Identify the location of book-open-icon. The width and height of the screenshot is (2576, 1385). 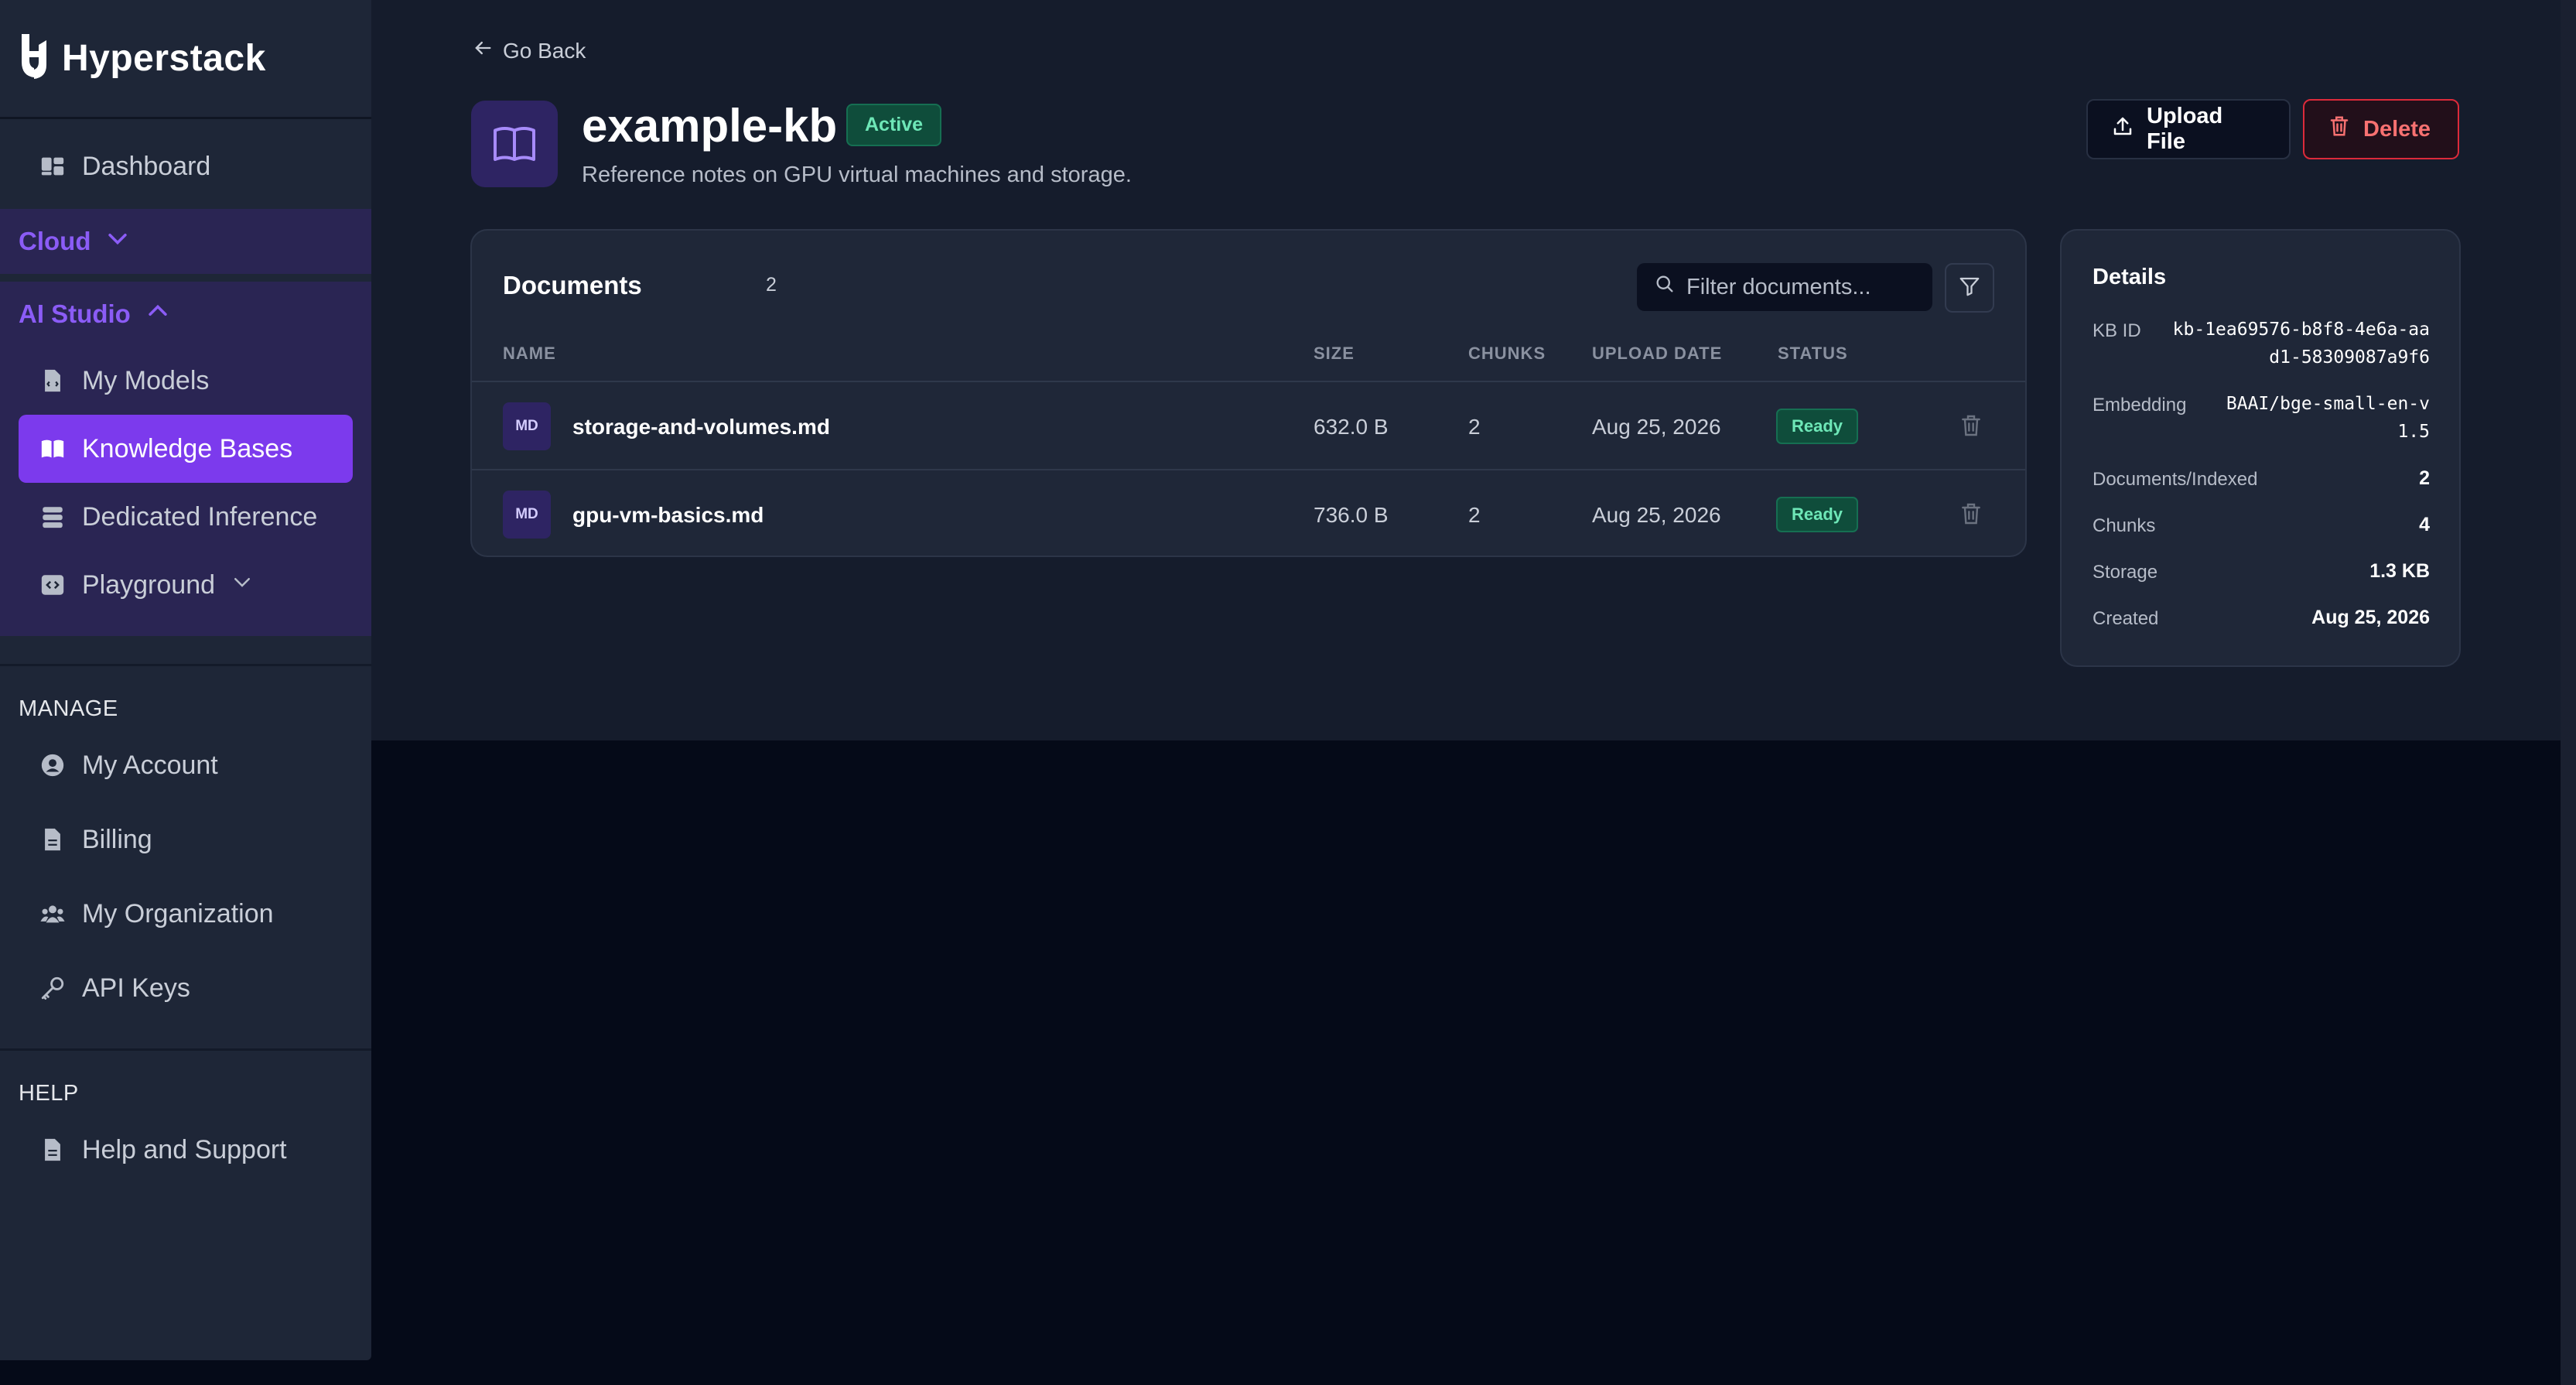
(53, 449).